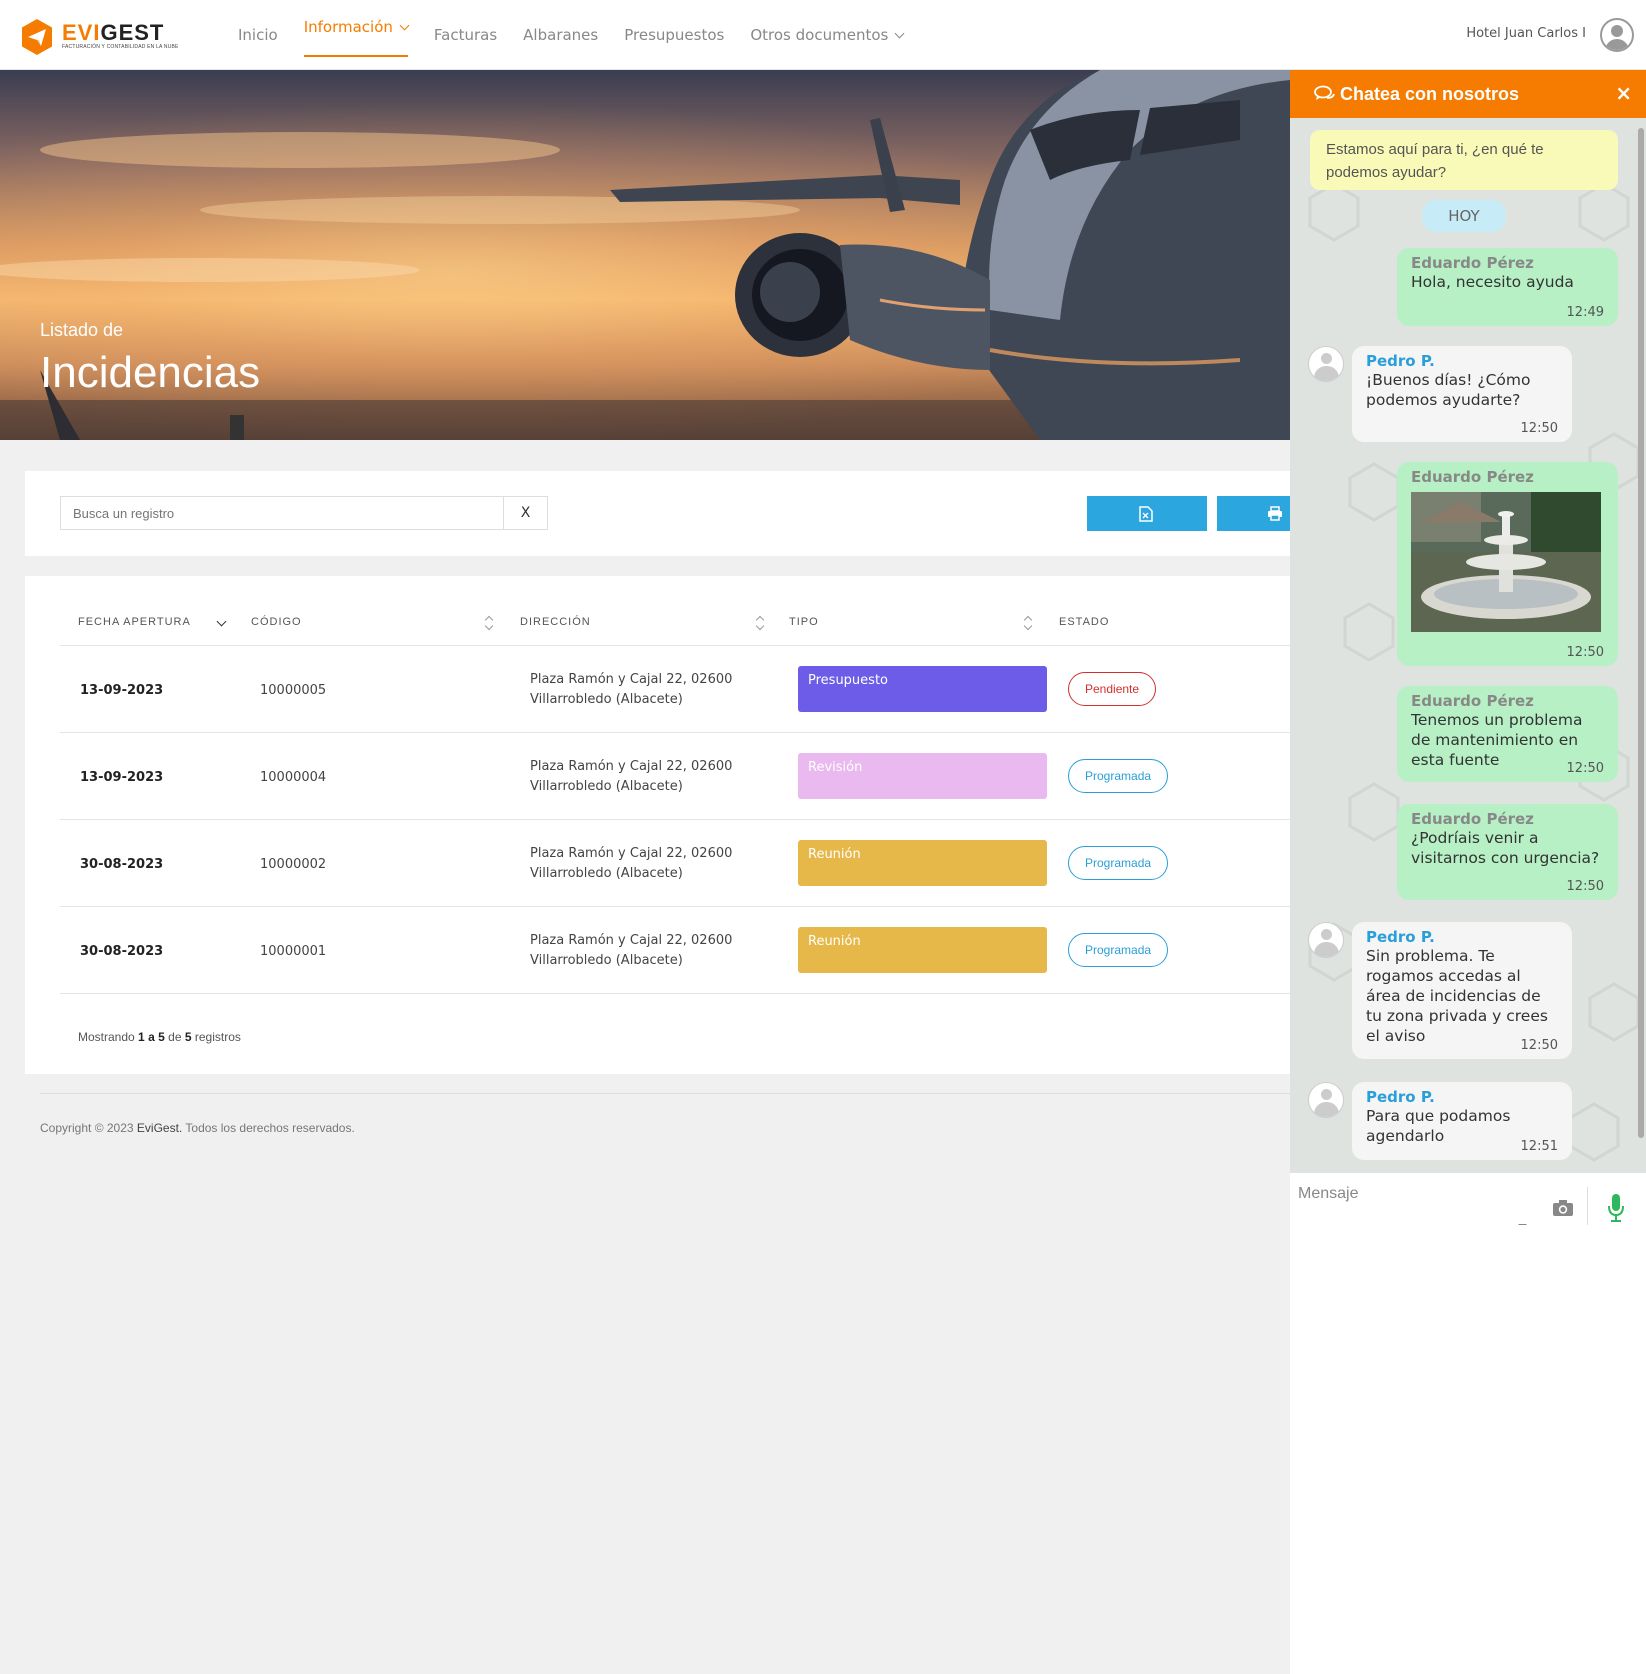 This screenshot has height=1674, width=1646. What do you see at coordinates (1539, 1146) in the screenshot?
I see `message-time: 12:51` at bounding box center [1539, 1146].